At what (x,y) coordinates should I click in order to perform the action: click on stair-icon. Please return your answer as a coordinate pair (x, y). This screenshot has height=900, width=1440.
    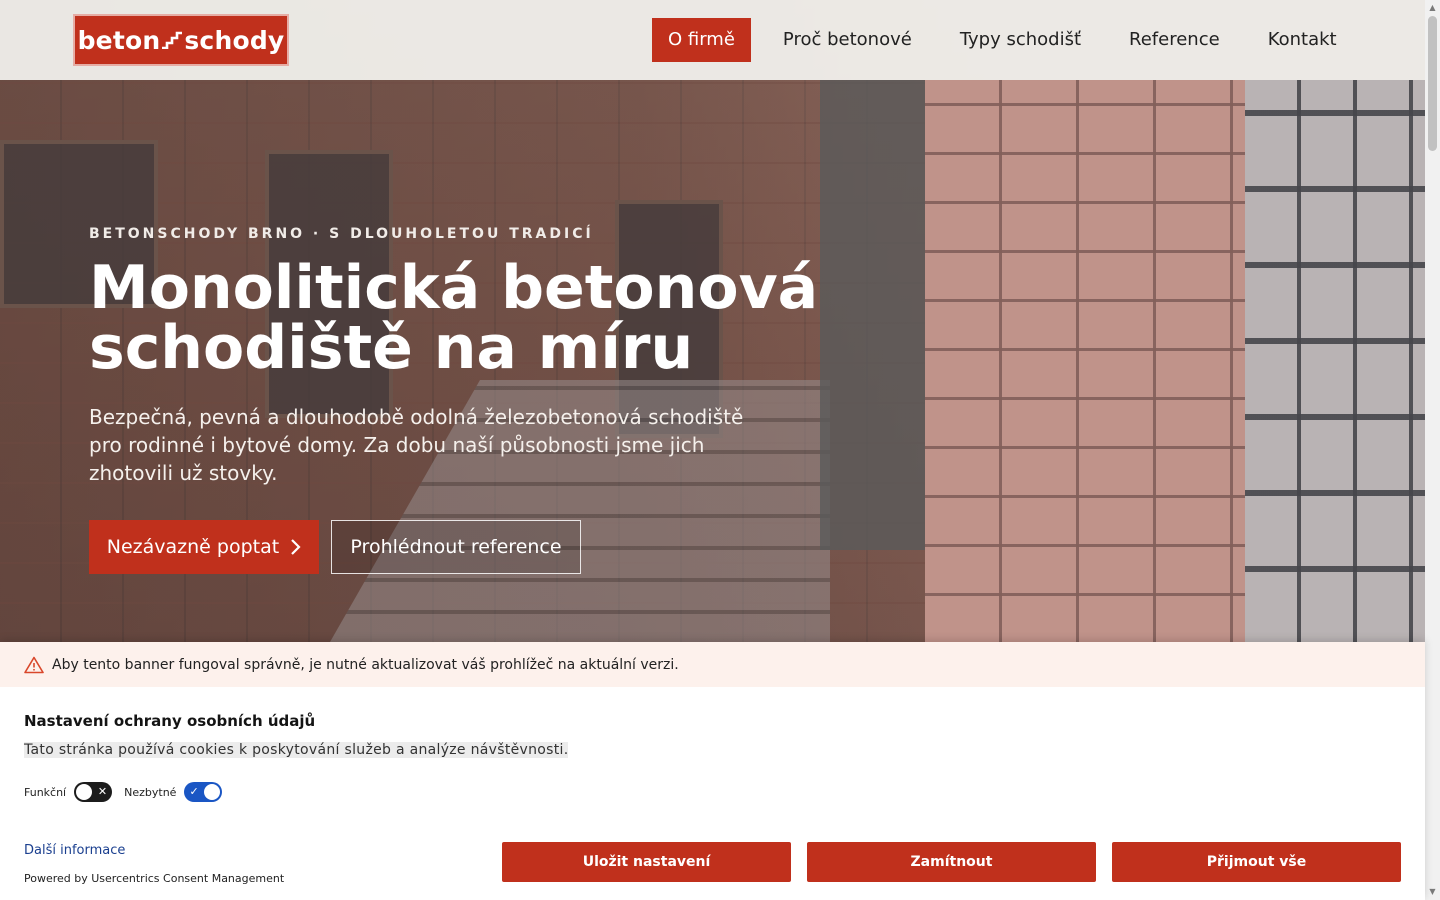
    Looking at the image, I should click on (172, 40).